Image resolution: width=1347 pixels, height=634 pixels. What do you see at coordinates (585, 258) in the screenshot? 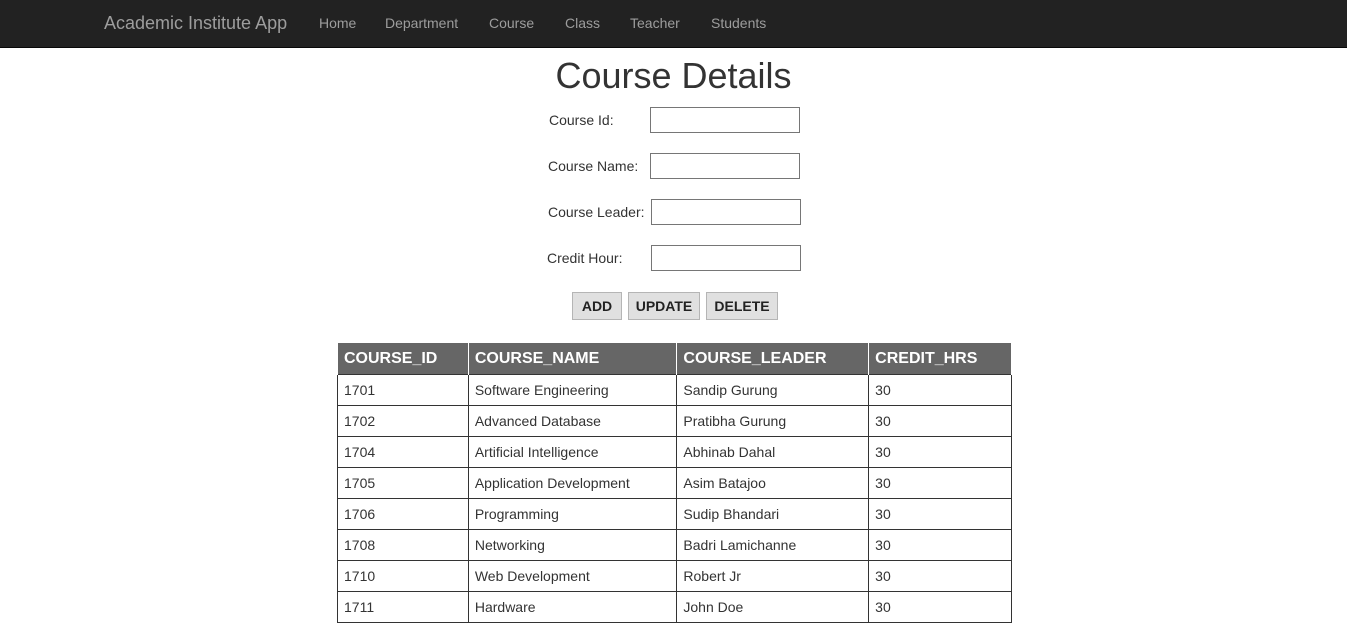
I see `credit-hour-label: Credit Hour:` at bounding box center [585, 258].